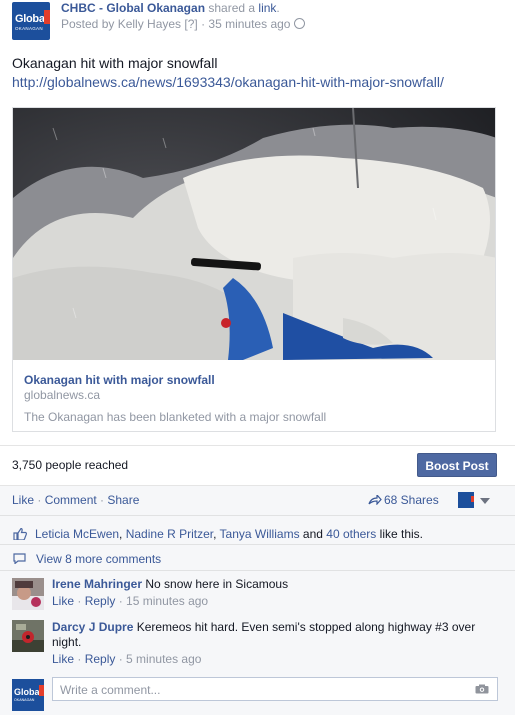  I want to click on likes-and: and, so click(313, 534).